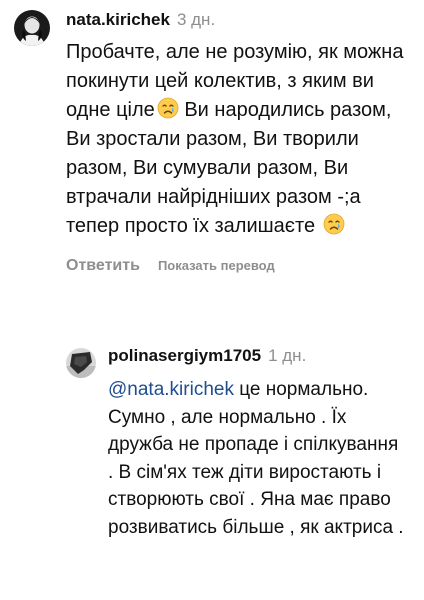 The width and height of the screenshot is (424, 600). What do you see at coordinates (184, 356) in the screenshot?
I see `reply-username: polinasergiym1705` at bounding box center [184, 356].